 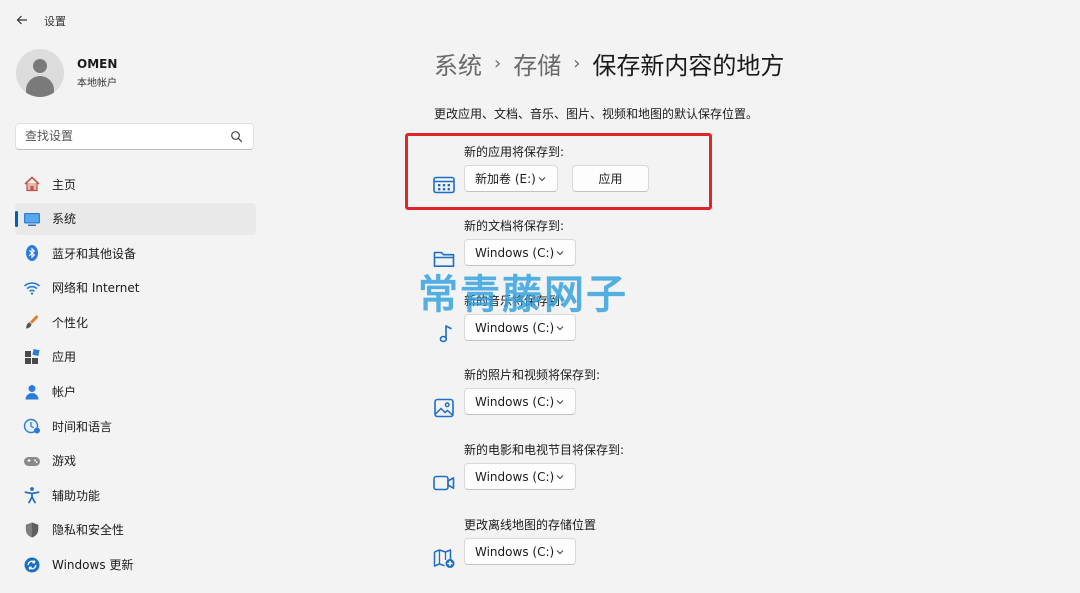 I want to click on avatar, so click(x=40, y=73).